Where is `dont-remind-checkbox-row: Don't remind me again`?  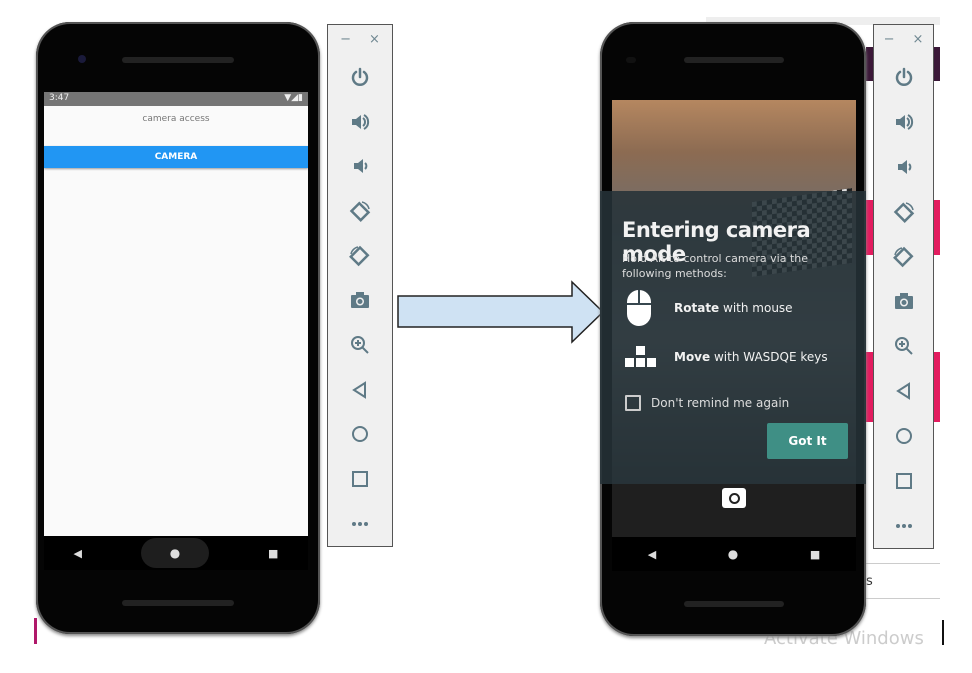
dont-remind-checkbox-row: Don't remind me again is located at coordinates (707, 403).